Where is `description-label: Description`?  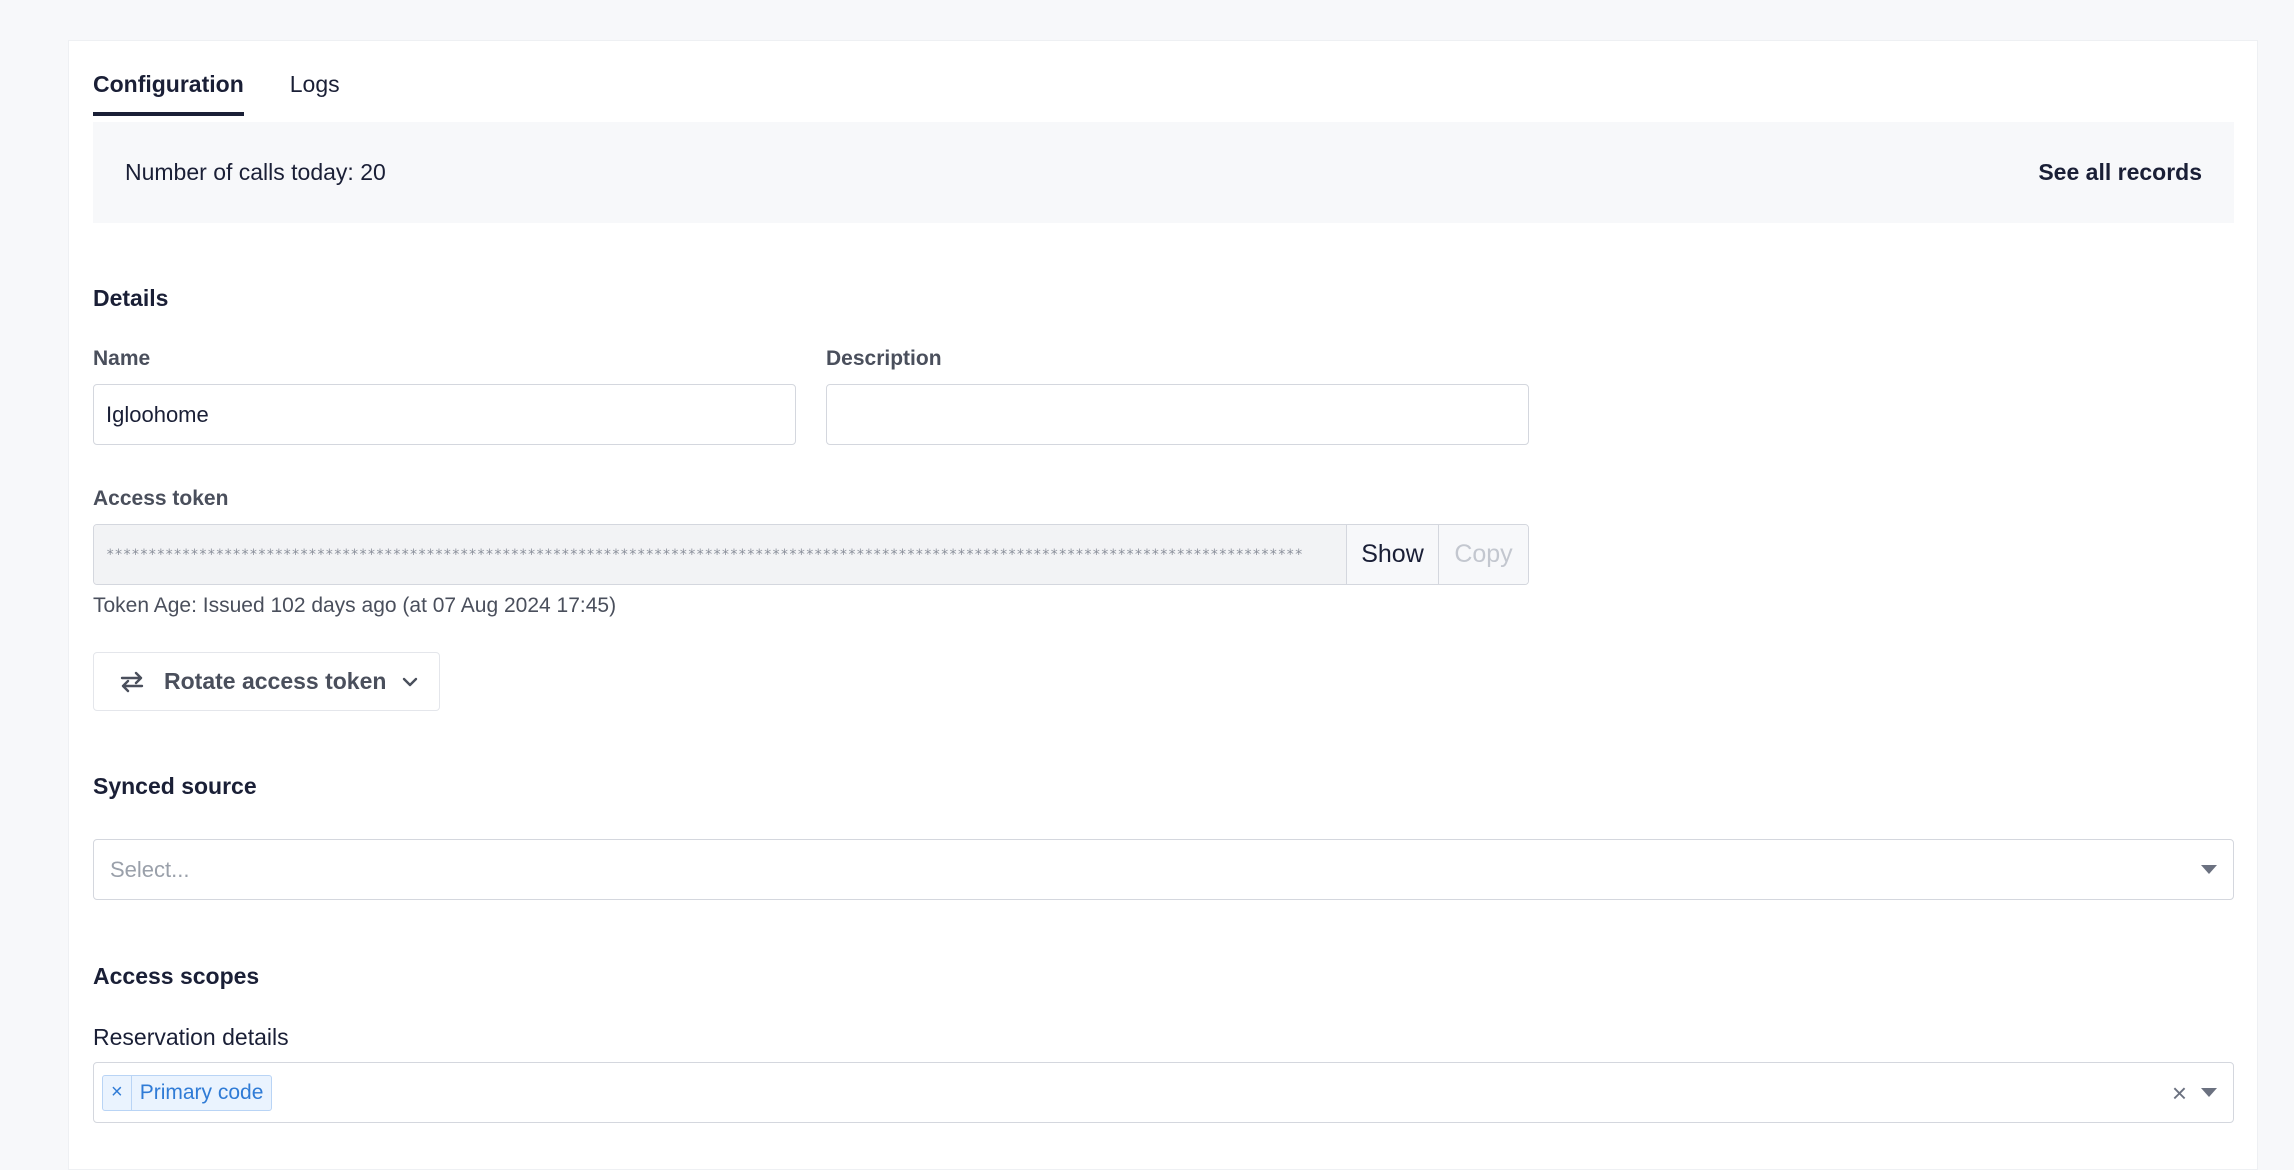 description-label: Description is located at coordinates (884, 358).